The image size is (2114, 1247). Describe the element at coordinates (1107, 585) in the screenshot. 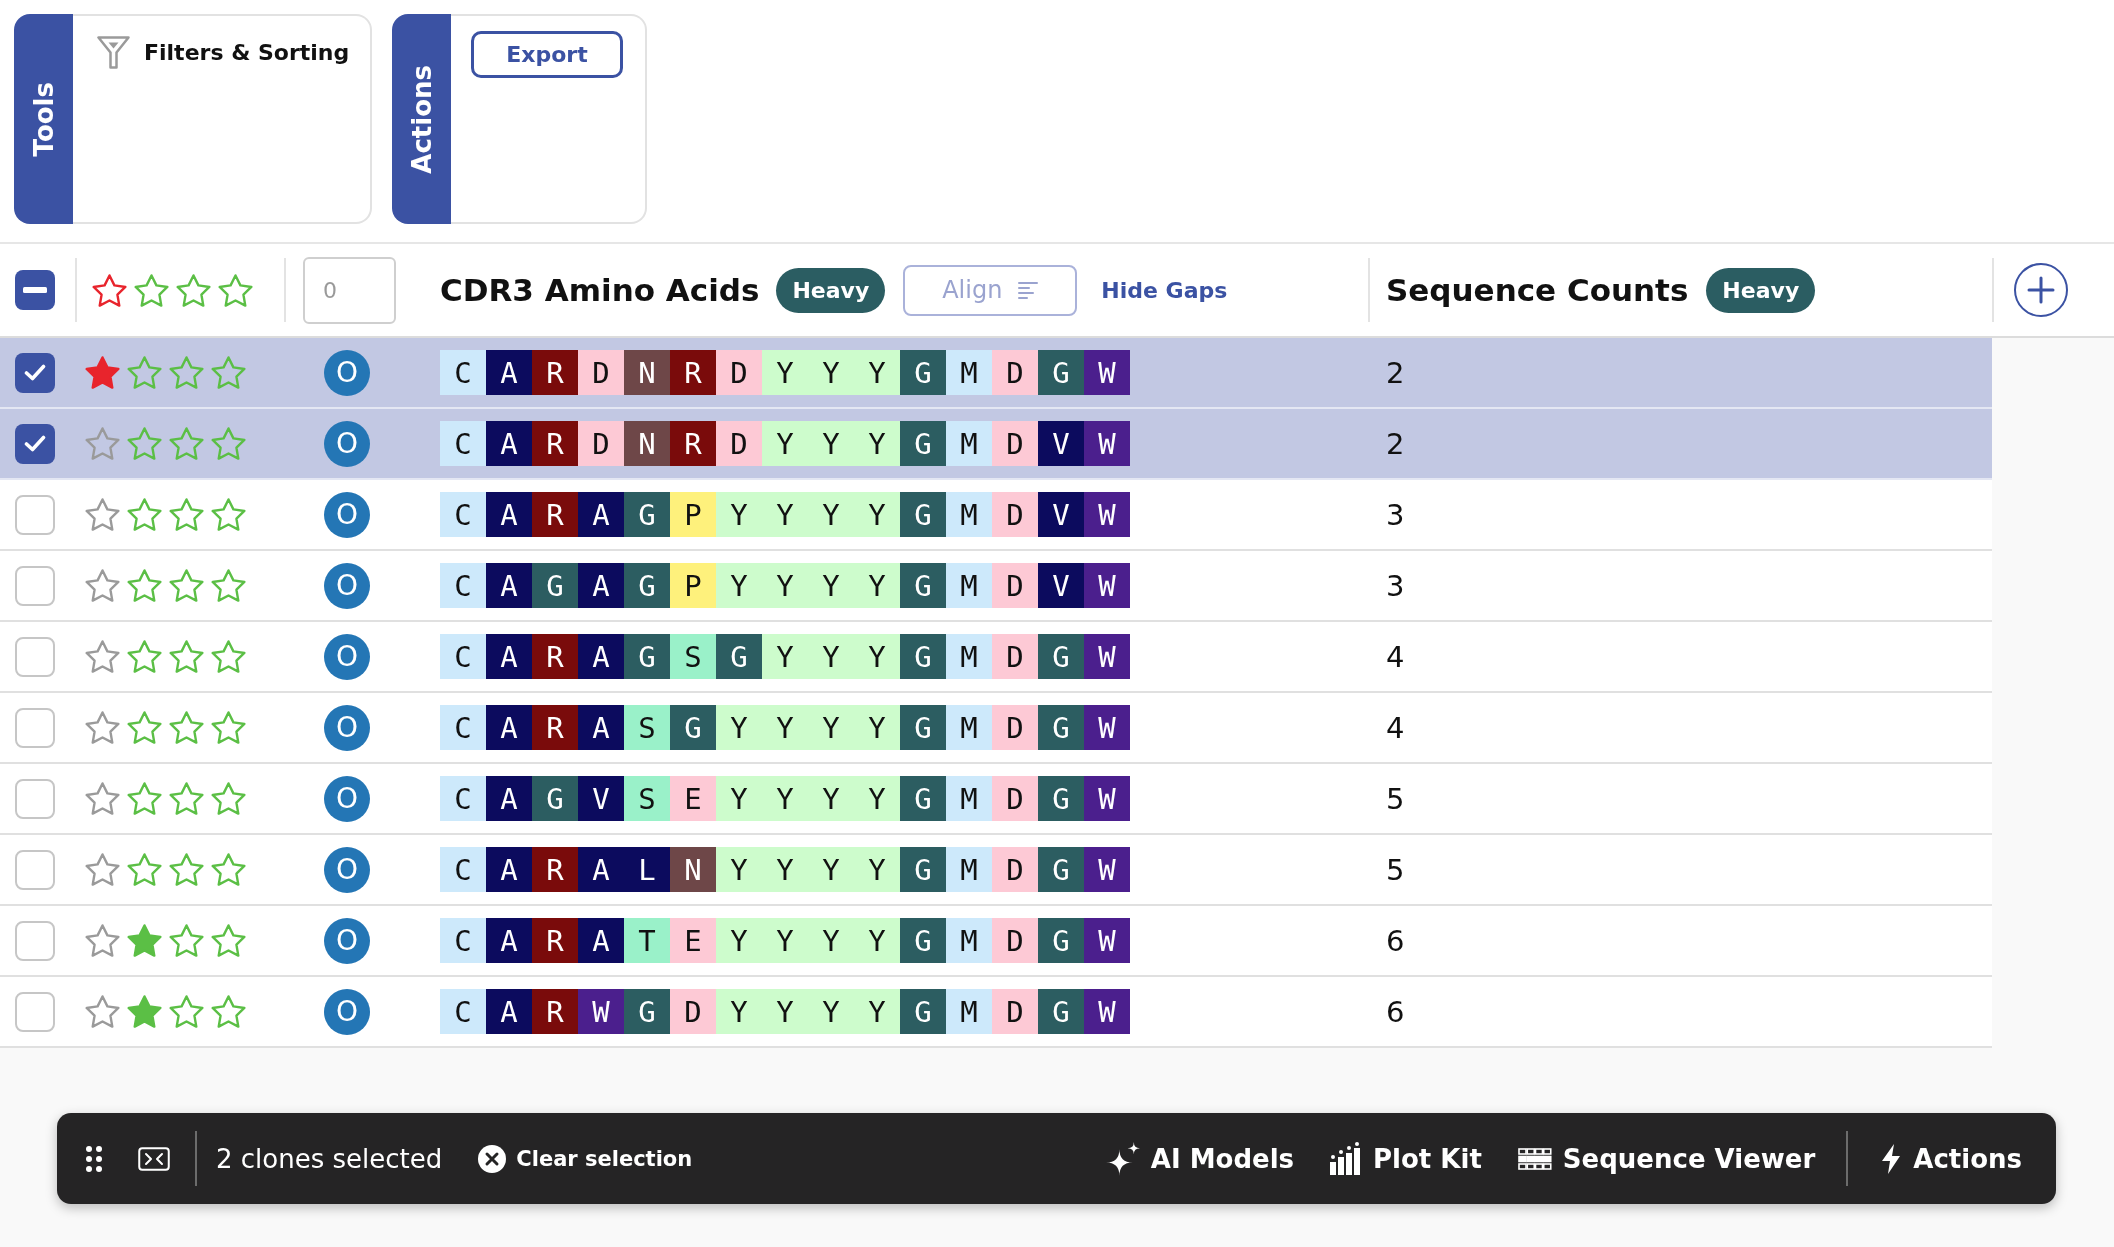

I see `amino-acid: W` at that location.